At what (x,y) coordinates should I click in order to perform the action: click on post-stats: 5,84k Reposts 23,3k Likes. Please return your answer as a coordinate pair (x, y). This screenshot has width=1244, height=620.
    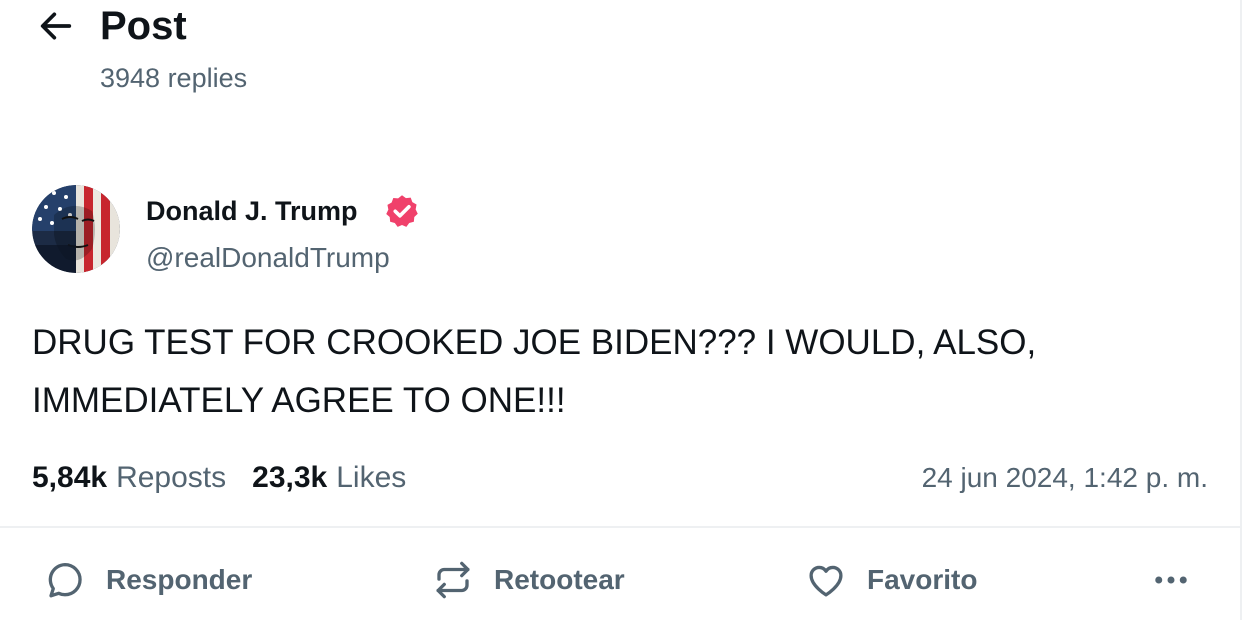
    Looking at the image, I should click on (219, 478).